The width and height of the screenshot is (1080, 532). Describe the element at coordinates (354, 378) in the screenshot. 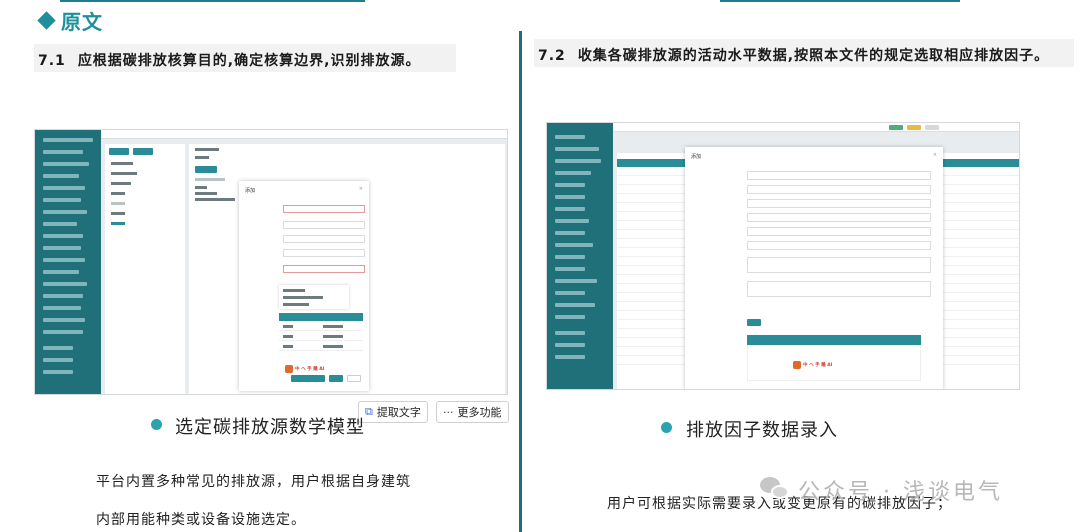

I see `cancel-button` at that location.